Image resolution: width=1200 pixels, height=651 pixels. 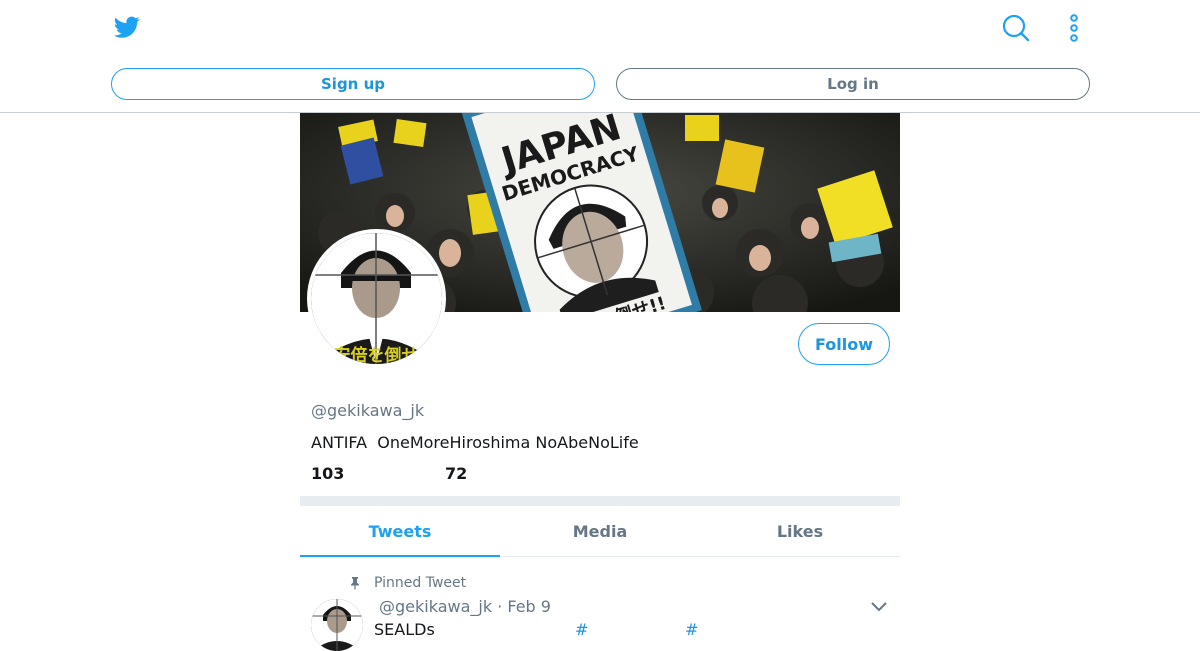 What do you see at coordinates (800, 531) in the screenshot?
I see `tab-likes: Likes` at bounding box center [800, 531].